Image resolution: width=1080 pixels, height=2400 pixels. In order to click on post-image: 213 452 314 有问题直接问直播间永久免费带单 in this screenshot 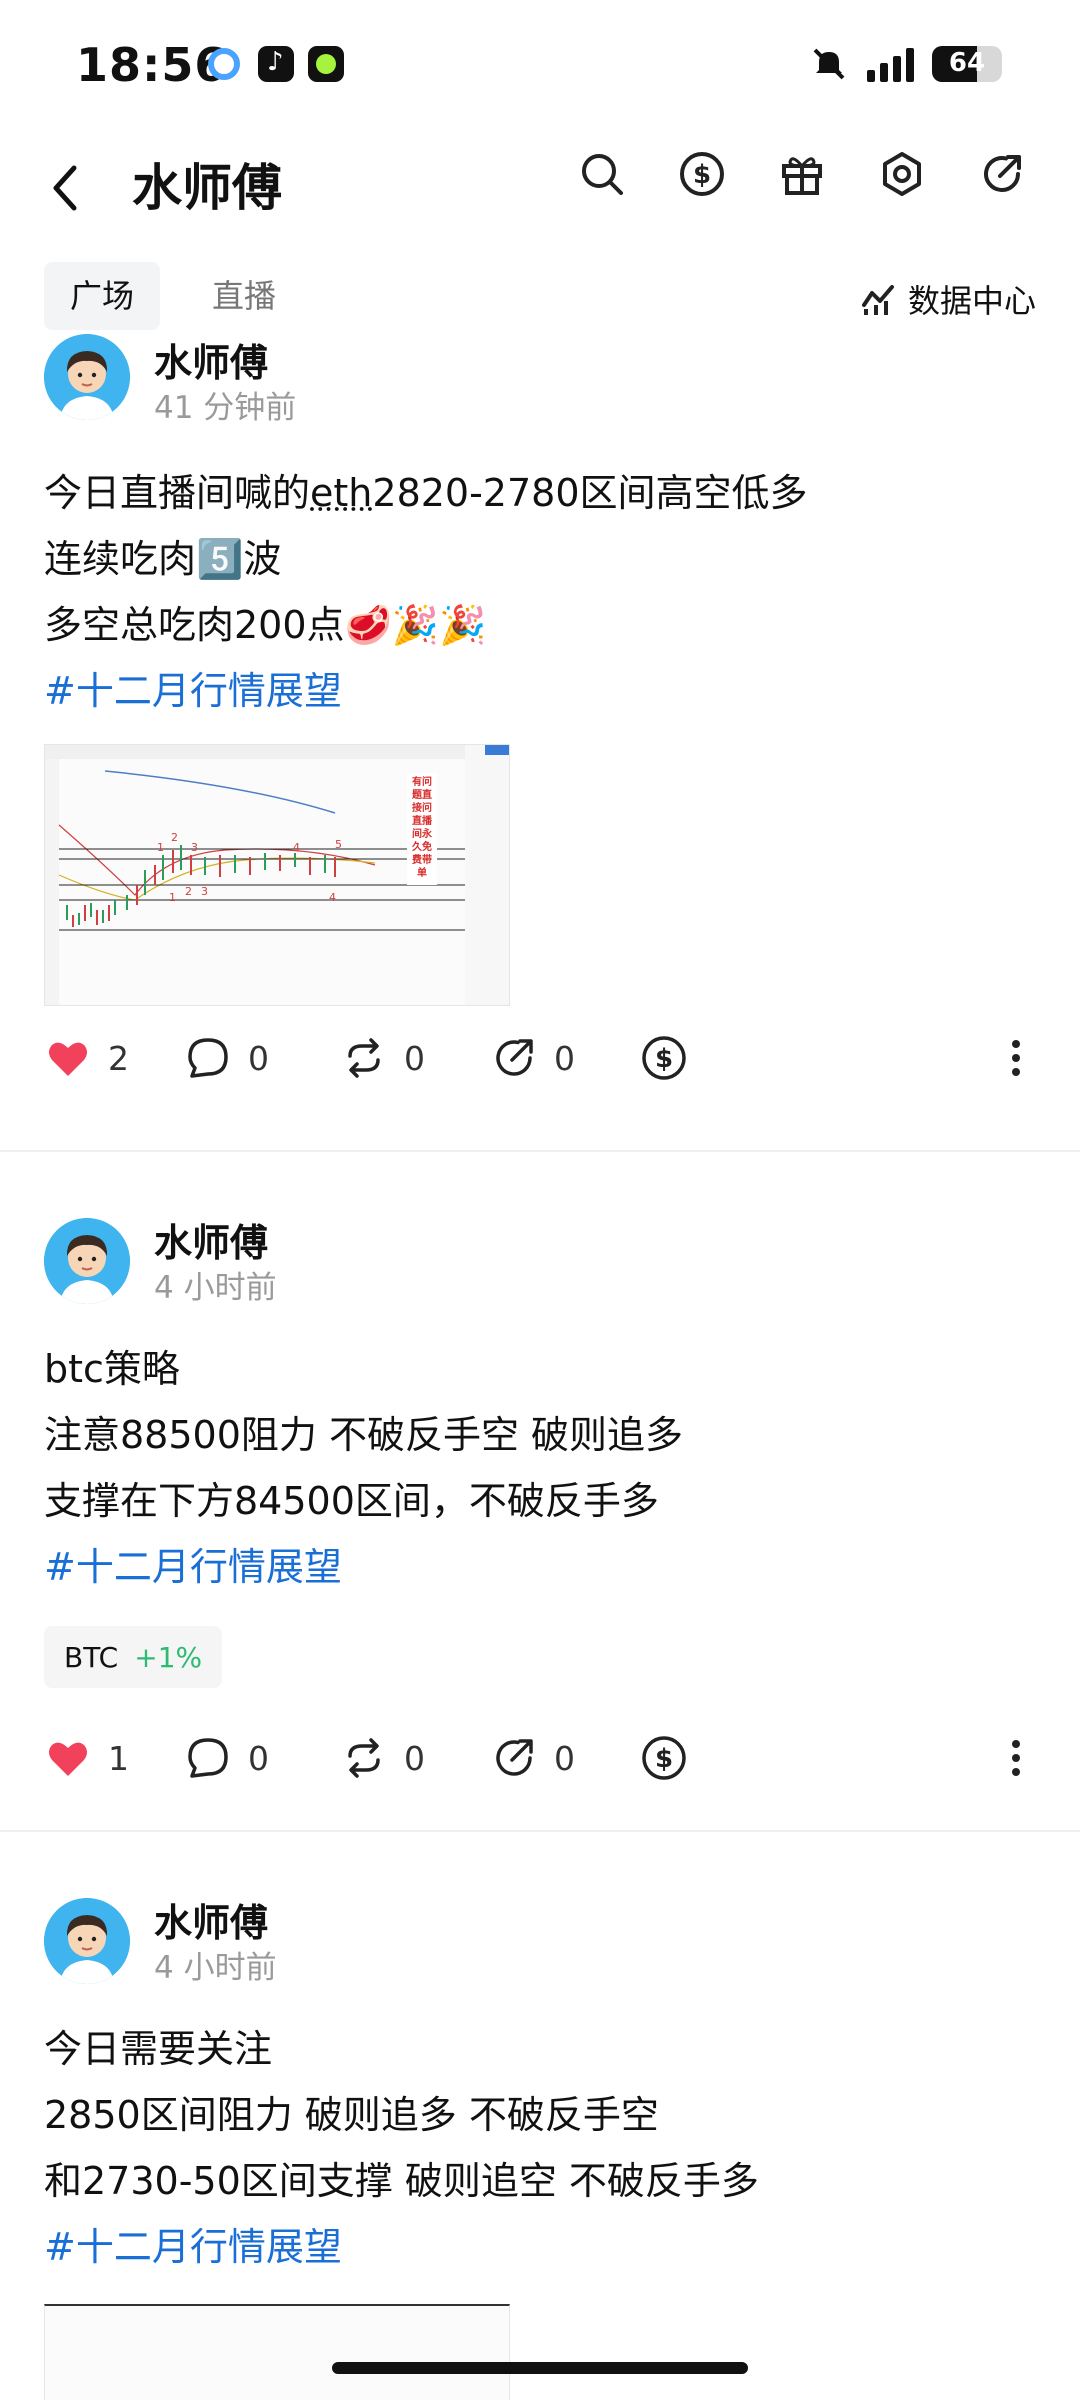, I will do `click(277, 875)`.